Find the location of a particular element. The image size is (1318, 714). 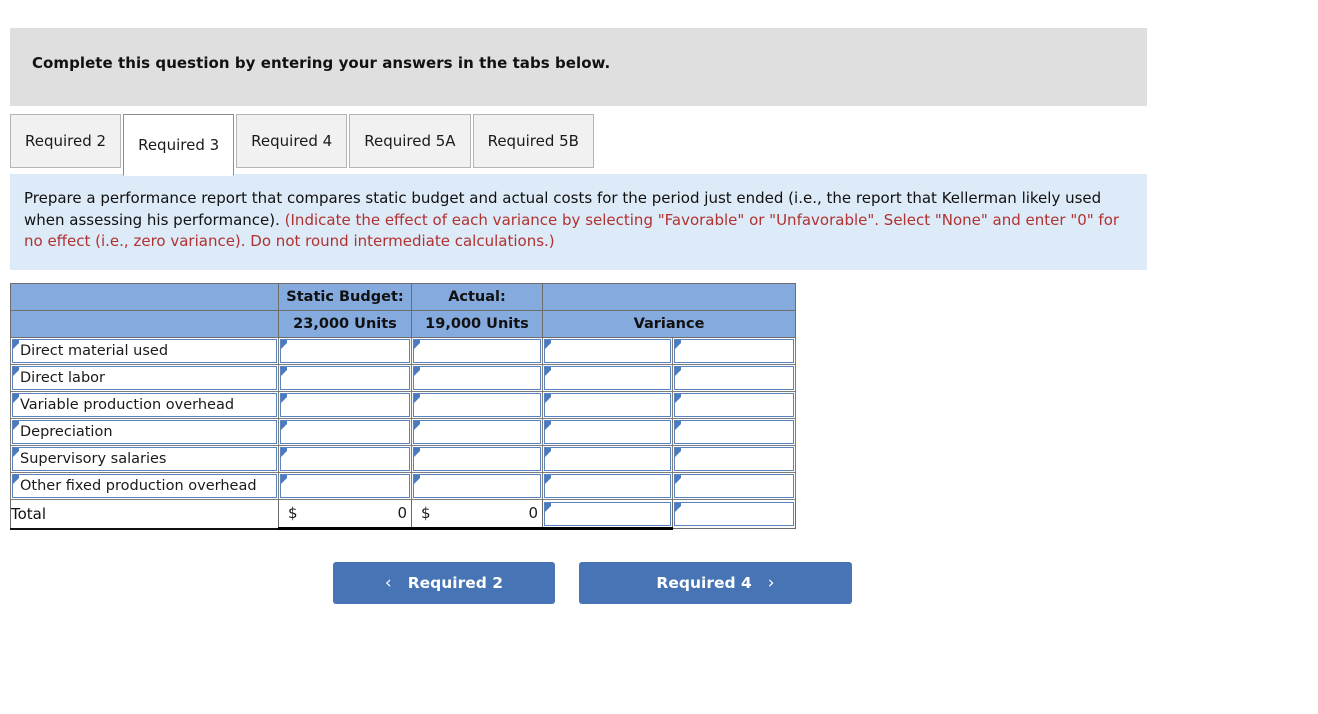

cell-variance-effect-direct-material-used is located at coordinates (734, 351).